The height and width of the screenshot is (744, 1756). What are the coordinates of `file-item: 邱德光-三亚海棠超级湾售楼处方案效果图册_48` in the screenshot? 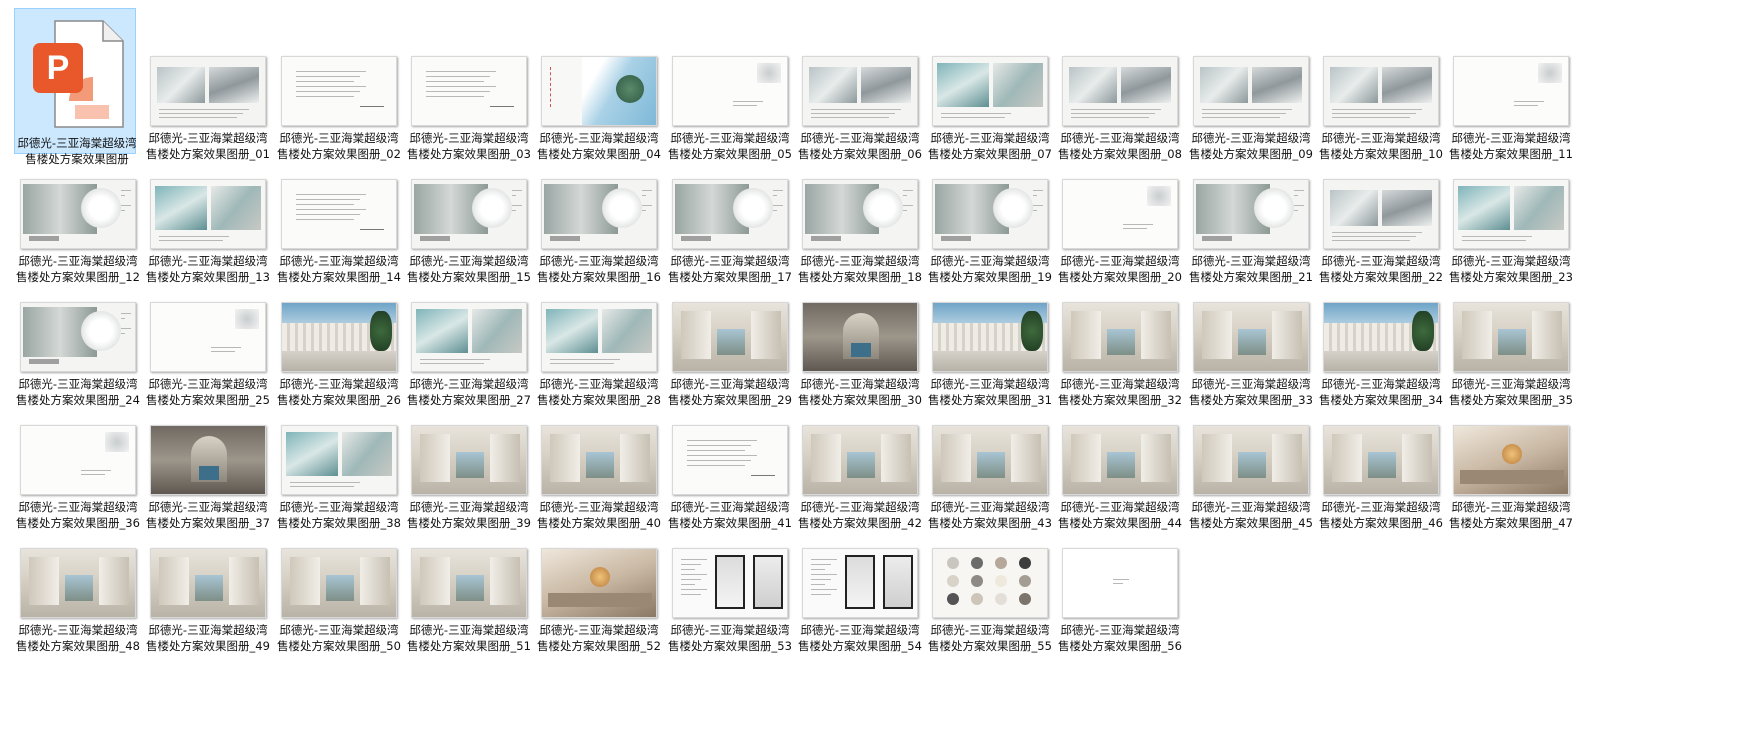 It's located at (78, 606).